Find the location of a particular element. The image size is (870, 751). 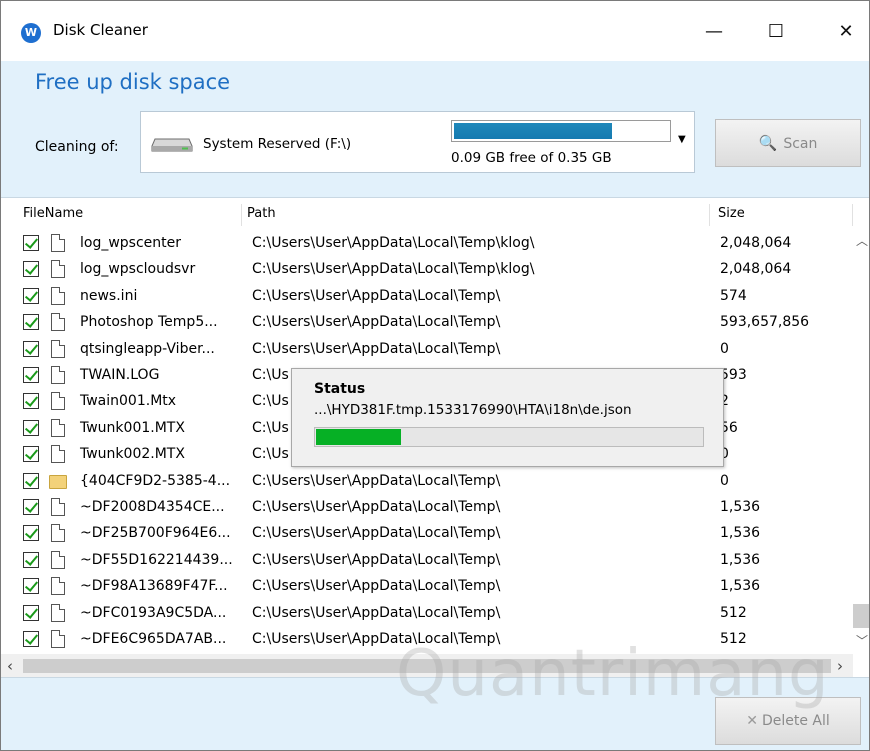

cell-filename: TWAIN.LOG is located at coordinates (120, 375).